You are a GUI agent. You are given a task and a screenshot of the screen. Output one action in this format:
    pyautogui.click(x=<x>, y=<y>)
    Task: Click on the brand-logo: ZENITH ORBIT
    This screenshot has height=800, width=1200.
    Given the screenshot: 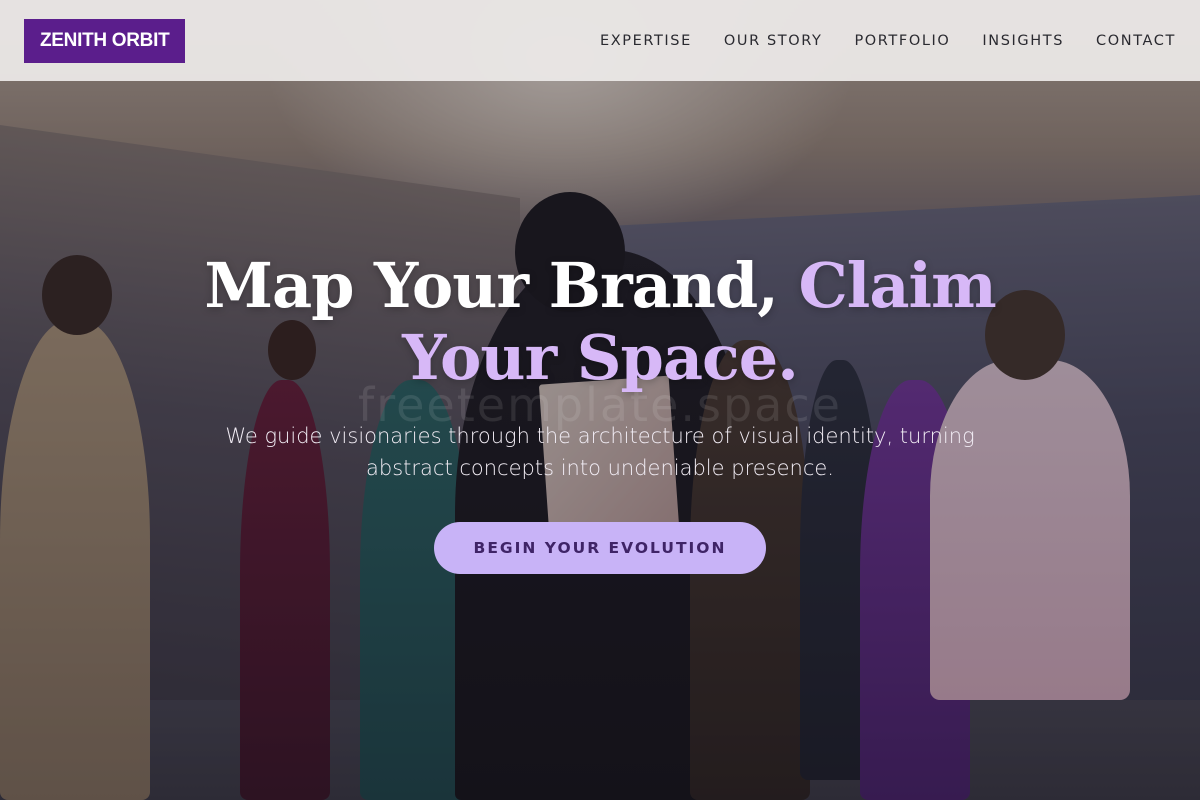 What is the action you would take?
    pyautogui.click(x=105, y=40)
    